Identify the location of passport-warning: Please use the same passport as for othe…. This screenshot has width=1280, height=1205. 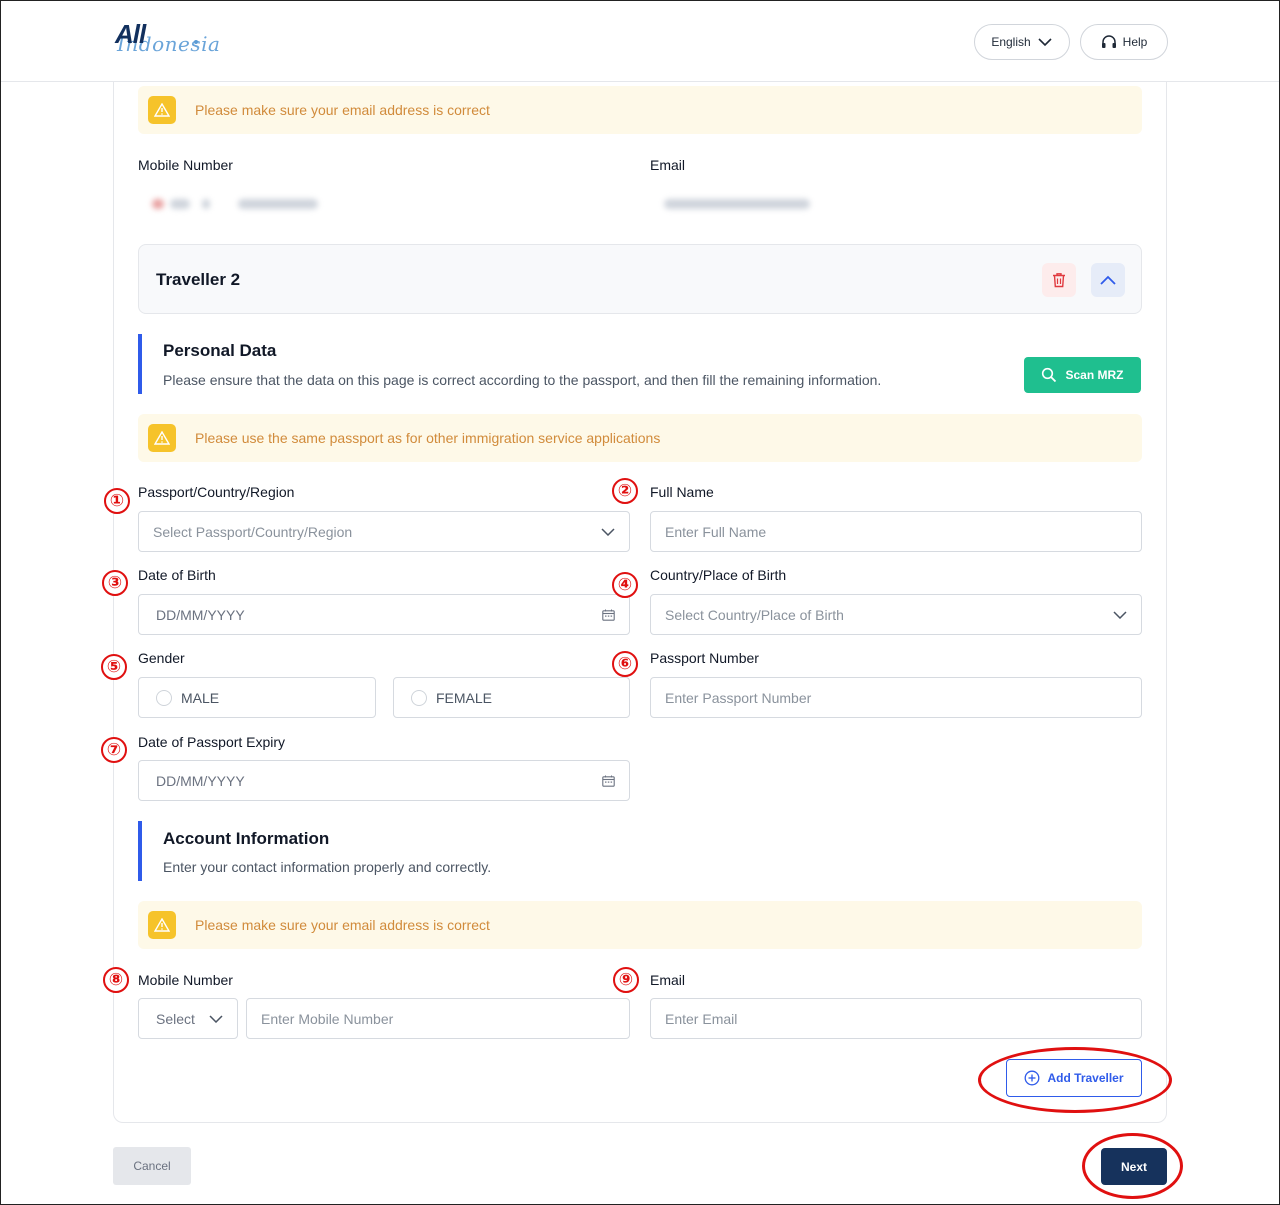
(640, 438).